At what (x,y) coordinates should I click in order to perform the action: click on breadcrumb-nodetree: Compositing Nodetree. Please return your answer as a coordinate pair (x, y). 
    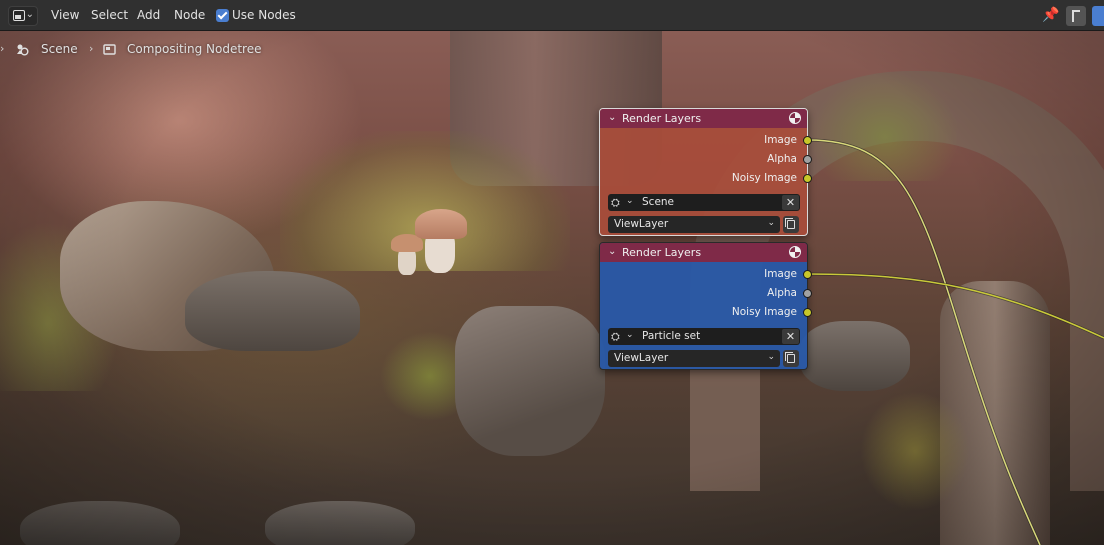
    Looking at the image, I should click on (194, 49).